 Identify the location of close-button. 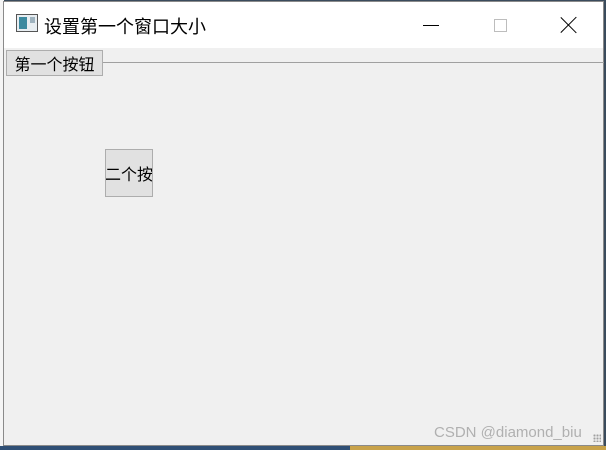
(569, 25).